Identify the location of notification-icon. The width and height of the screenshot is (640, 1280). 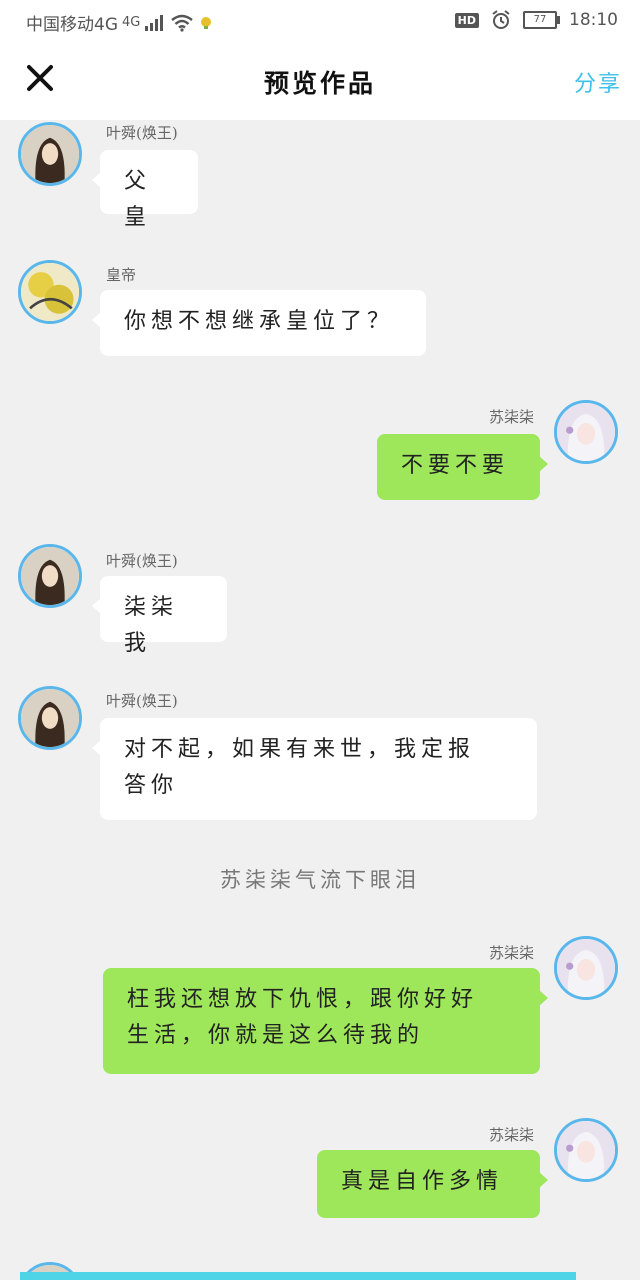
(206, 22).